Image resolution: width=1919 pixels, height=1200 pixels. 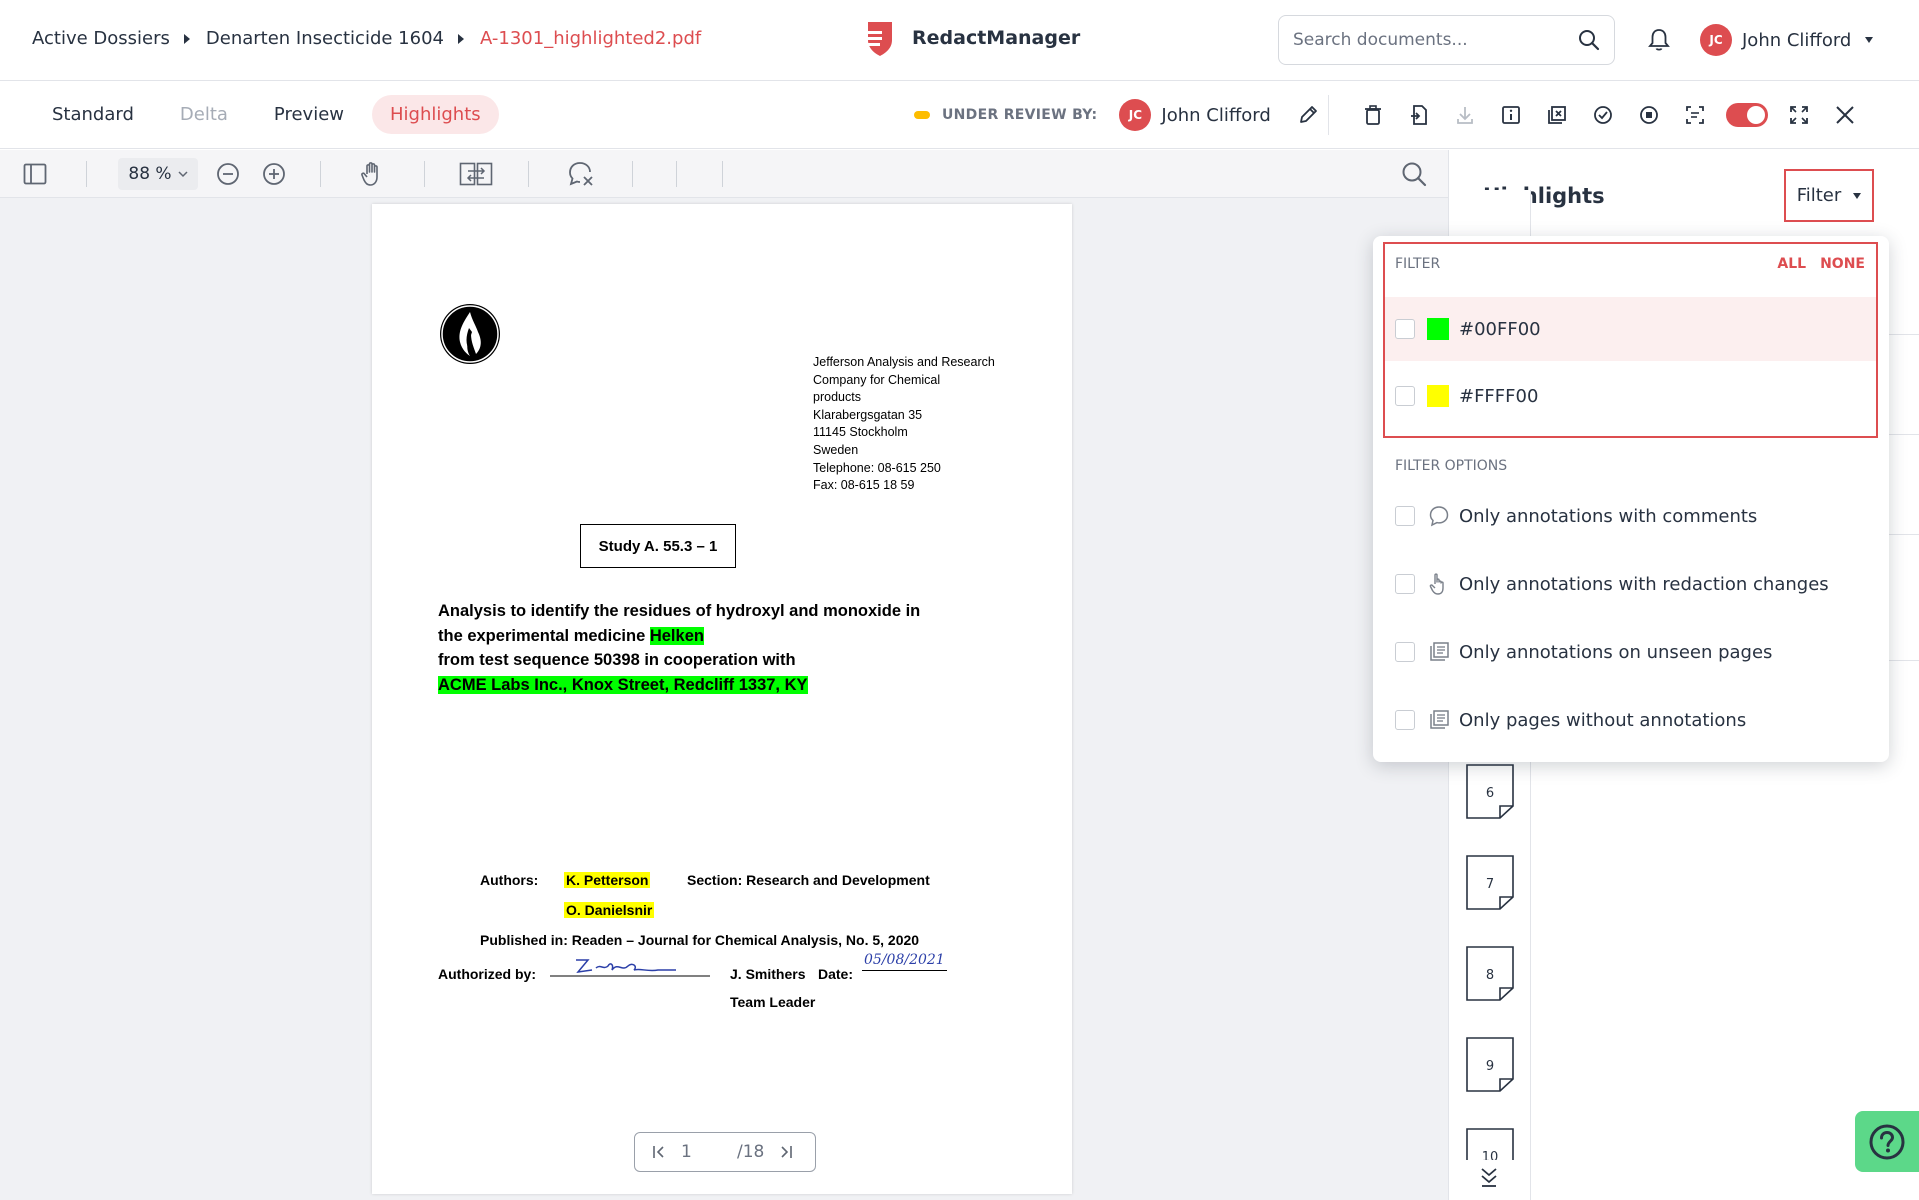 I want to click on review-status: UNDER REVIEW BY: JC John Clifford, so click(x=1116, y=115).